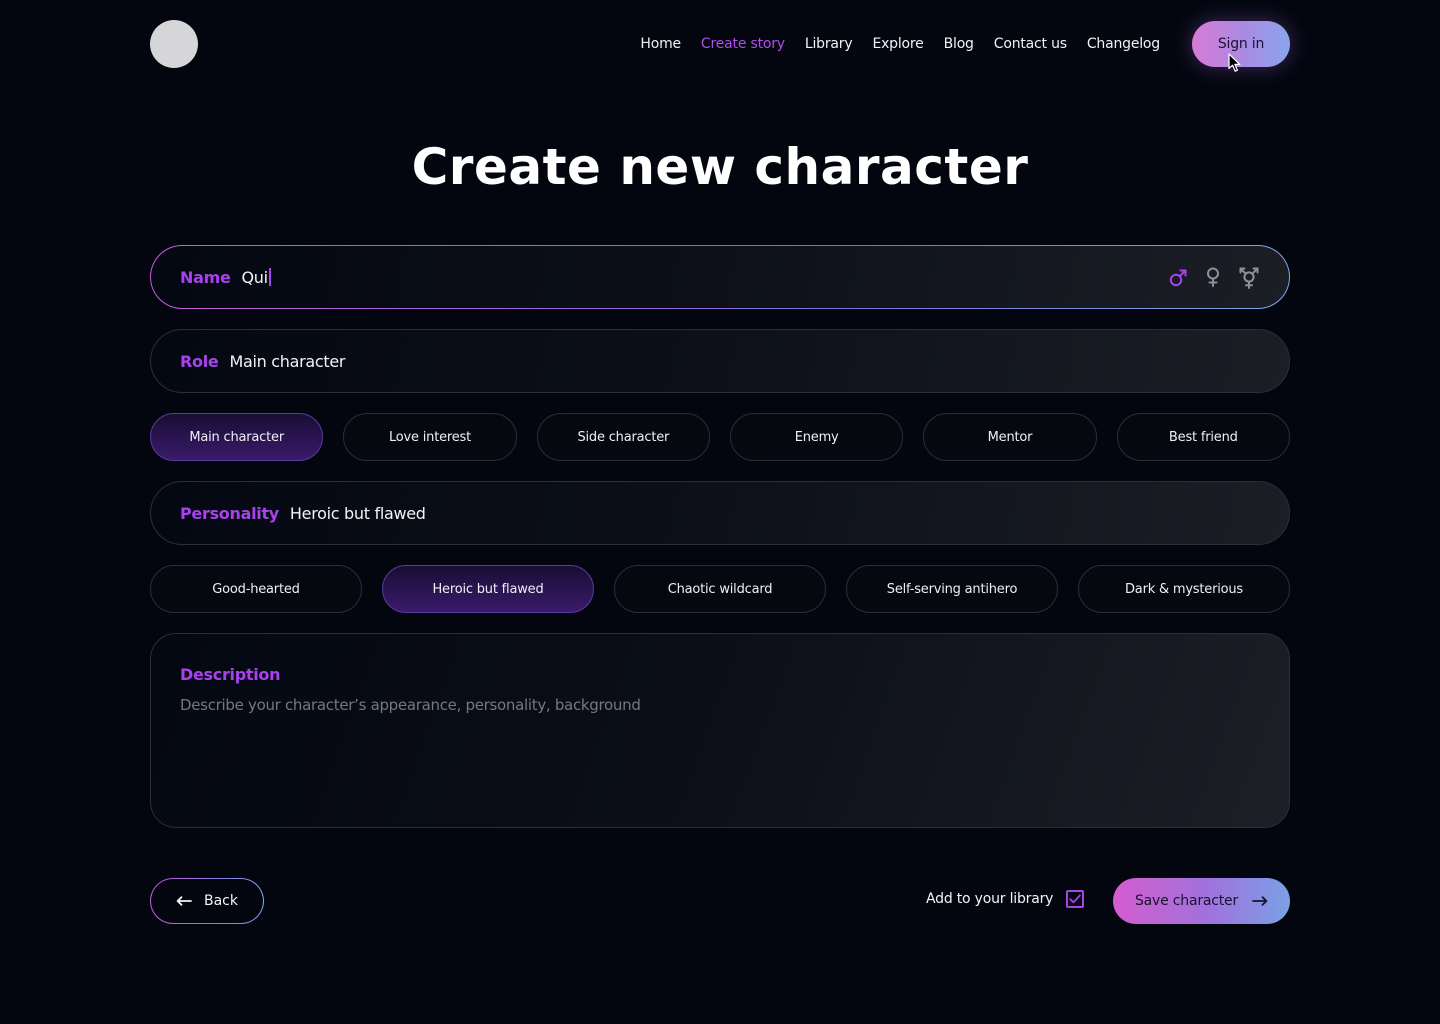 The height and width of the screenshot is (1024, 1440). I want to click on personality-chip-chaotic-wildcard: Chaotic wildcard, so click(720, 589).